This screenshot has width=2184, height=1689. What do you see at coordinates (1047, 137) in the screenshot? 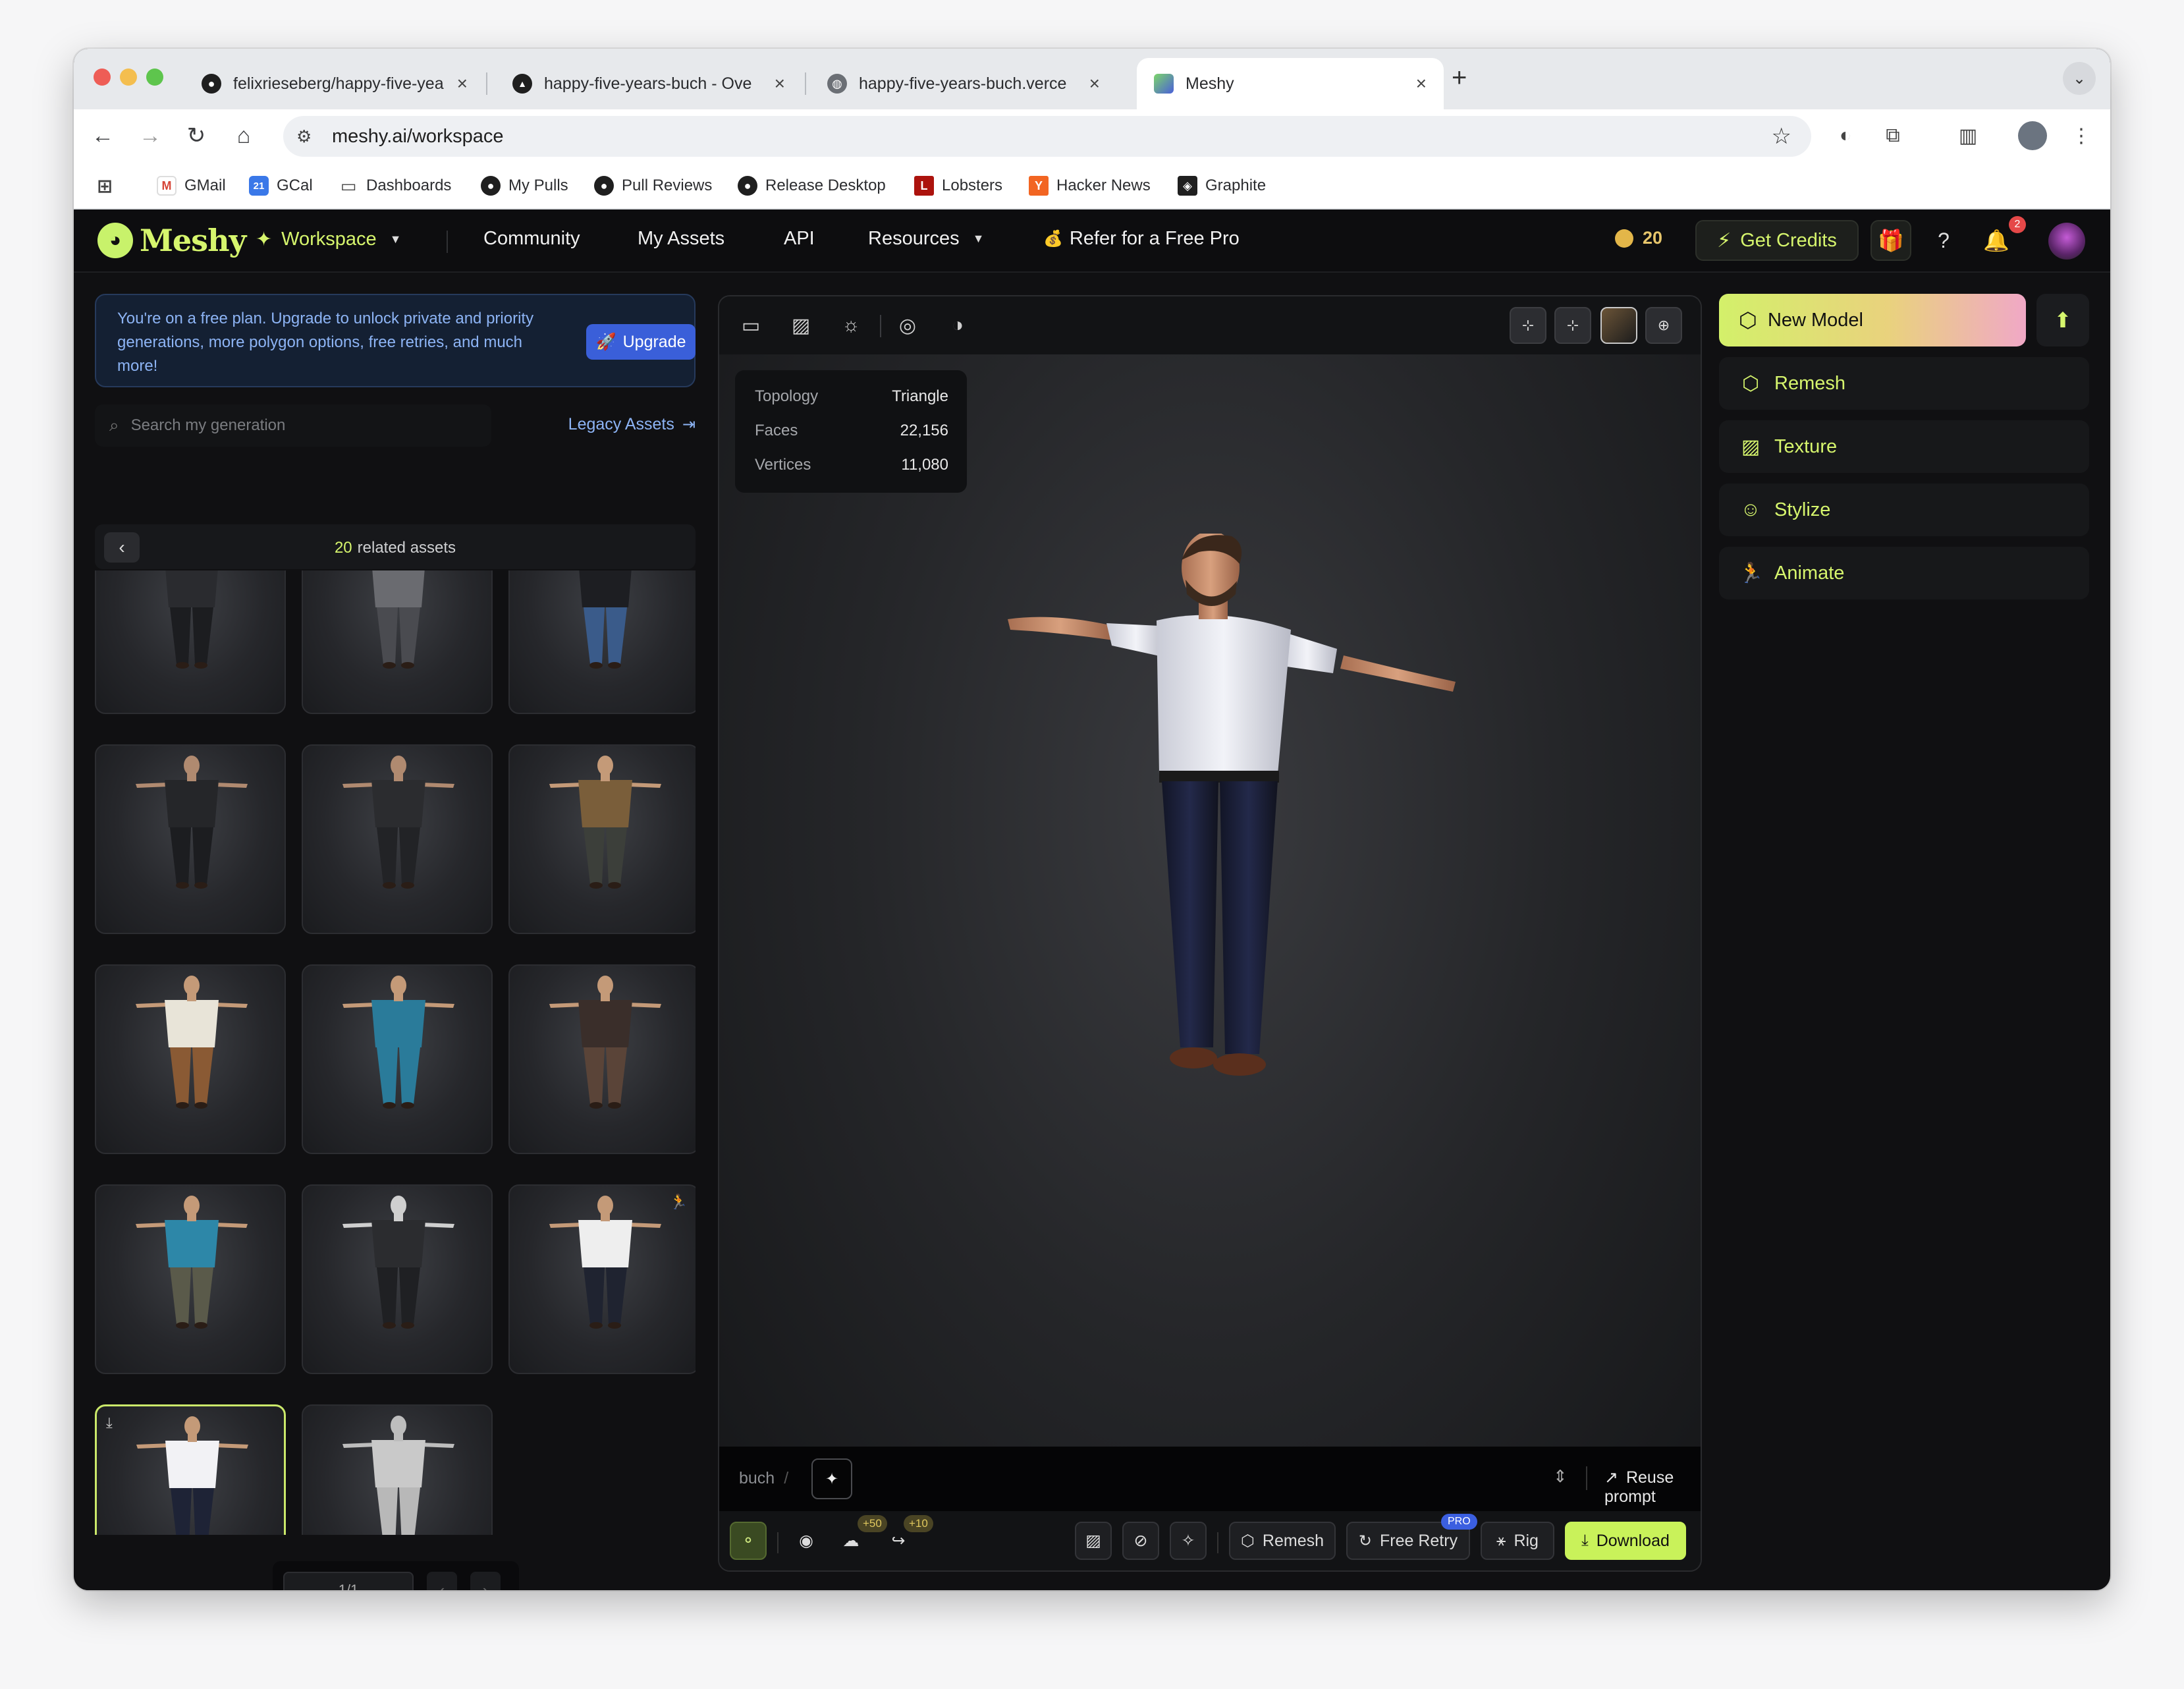
I see `address-bar: ⚙ meshy.ai/workspace ☆` at bounding box center [1047, 137].